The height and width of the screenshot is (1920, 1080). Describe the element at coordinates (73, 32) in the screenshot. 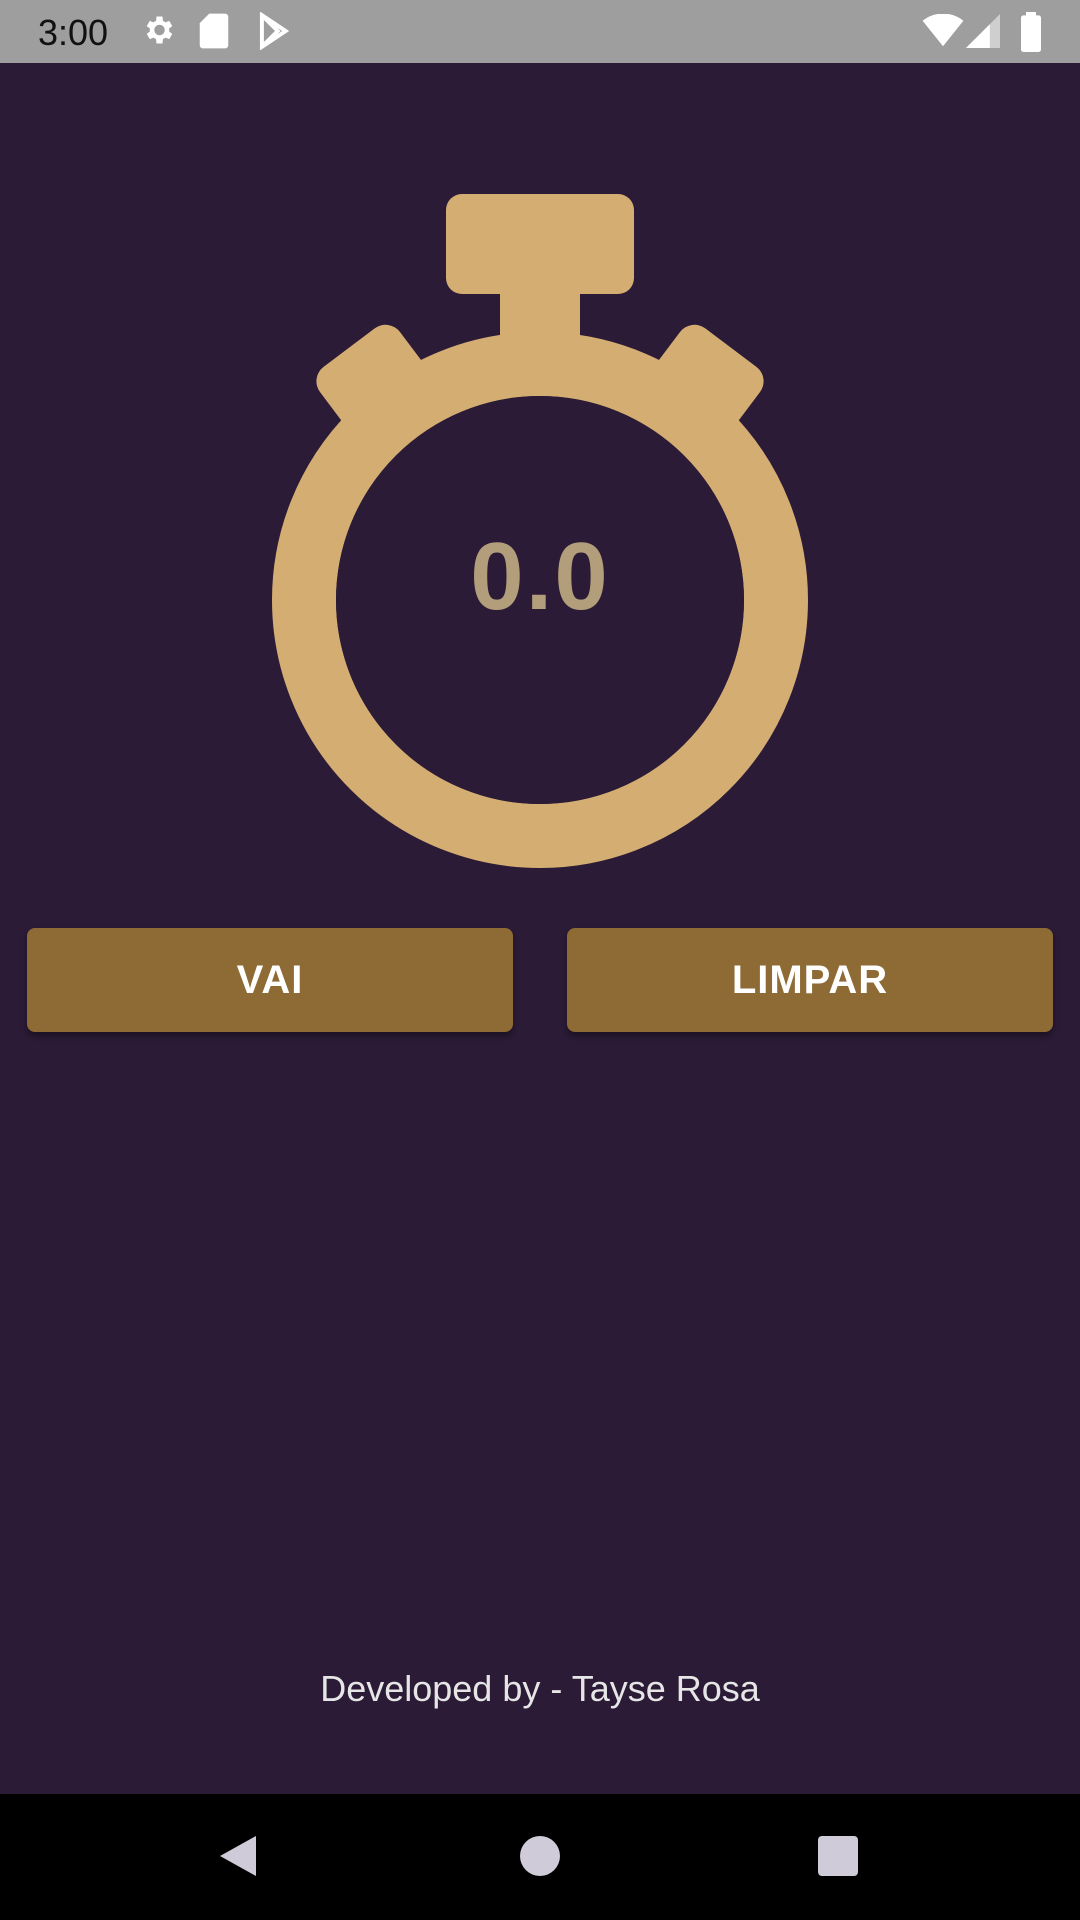

I see `status-time: 3:00` at that location.